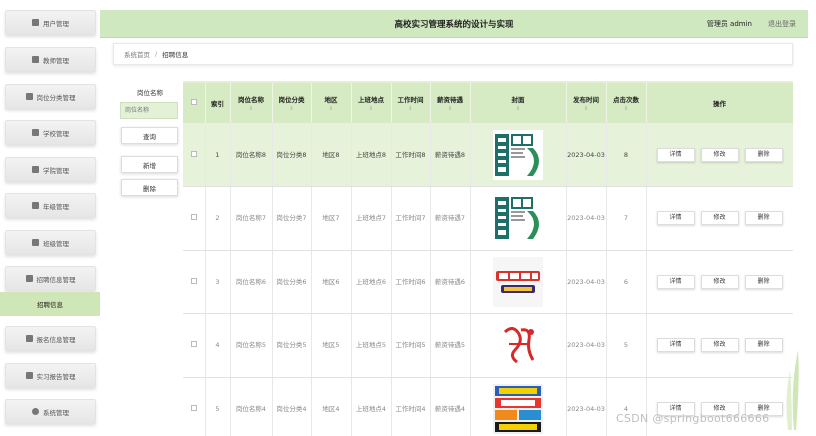 Image resolution: width=816 pixels, height=436 pixels. What do you see at coordinates (50, 132) in the screenshot?
I see `sidebar-item-schools: 学校管理` at bounding box center [50, 132].